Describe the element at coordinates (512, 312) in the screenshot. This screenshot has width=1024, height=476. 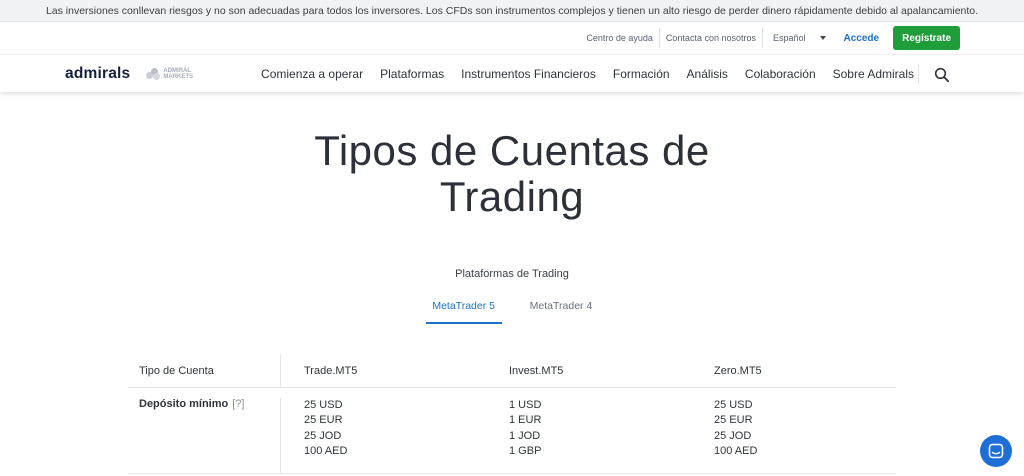
I see `platform-tabs: MetaTrader 5 MetaTrader 4` at that location.